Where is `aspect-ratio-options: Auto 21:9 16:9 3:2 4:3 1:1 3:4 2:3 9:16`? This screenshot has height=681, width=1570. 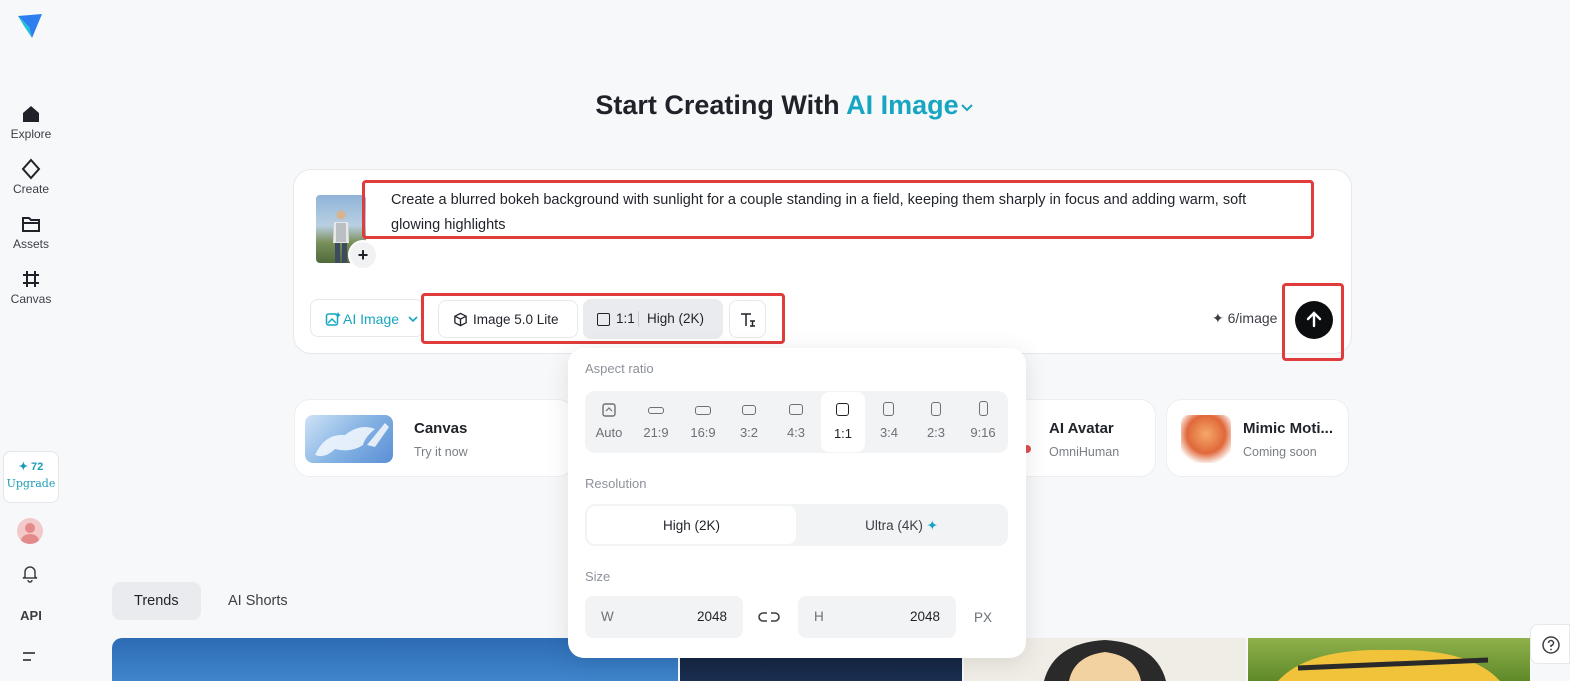
aspect-ratio-options: Auto 21:9 16:9 3:2 4:3 1:1 3:4 2:3 9:16 is located at coordinates (796, 422).